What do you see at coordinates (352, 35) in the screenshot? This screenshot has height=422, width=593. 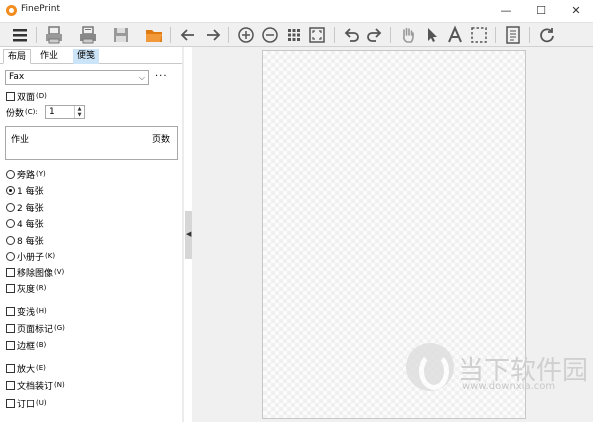 I see `undo-icon` at bounding box center [352, 35].